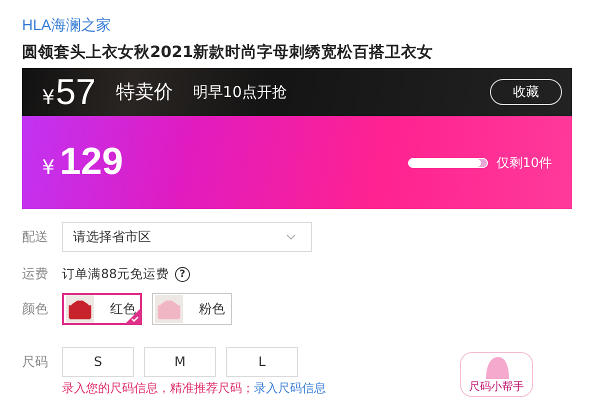 The height and width of the screenshot is (415, 616). What do you see at coordinates (35, 274) in the screenshot?
I see `field-label: 运费` at bounding box center [35, 274].